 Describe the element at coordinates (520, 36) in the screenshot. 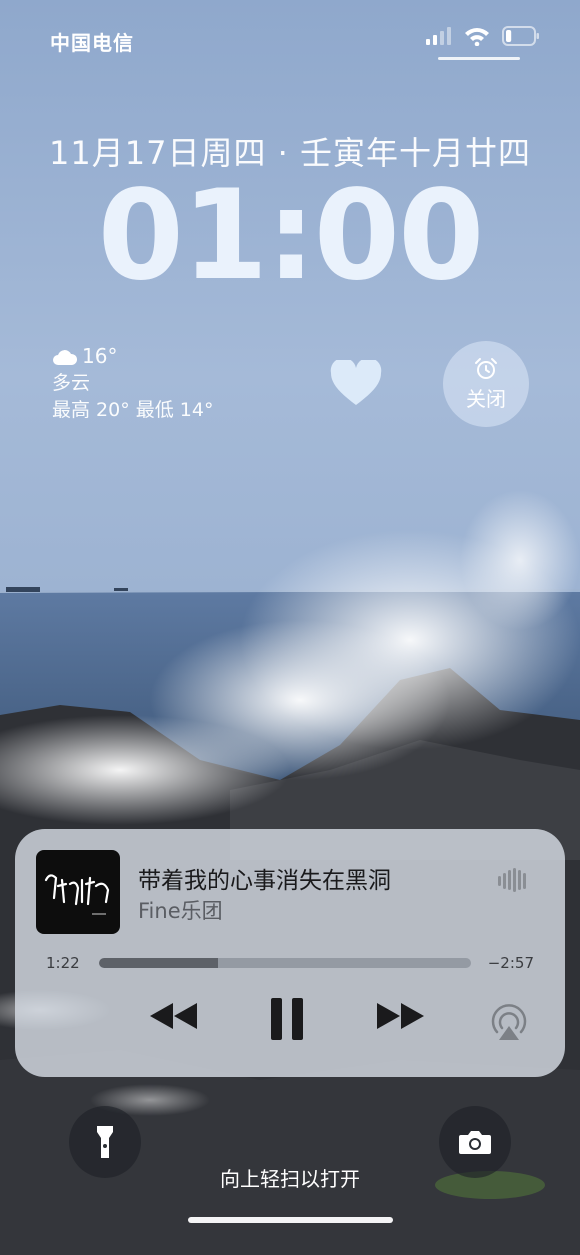

I see `battery-icon` at that location.